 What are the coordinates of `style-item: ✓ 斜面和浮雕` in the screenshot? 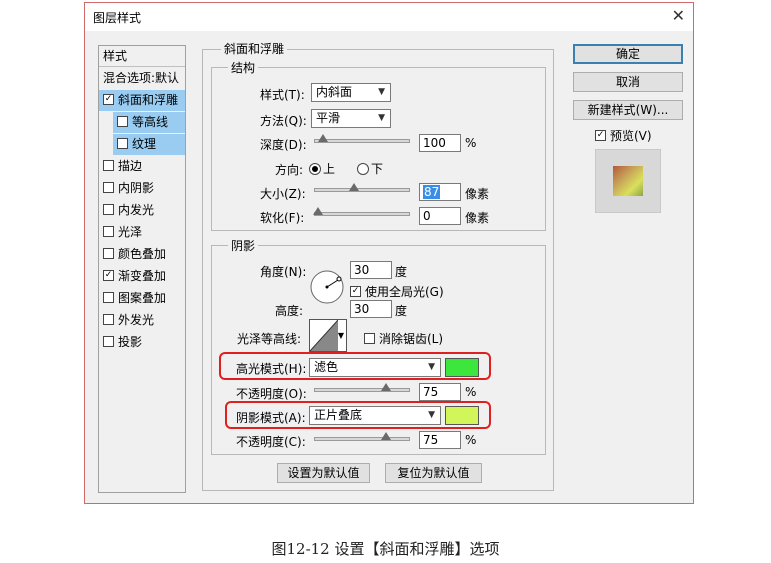 It's located at (142, 100).